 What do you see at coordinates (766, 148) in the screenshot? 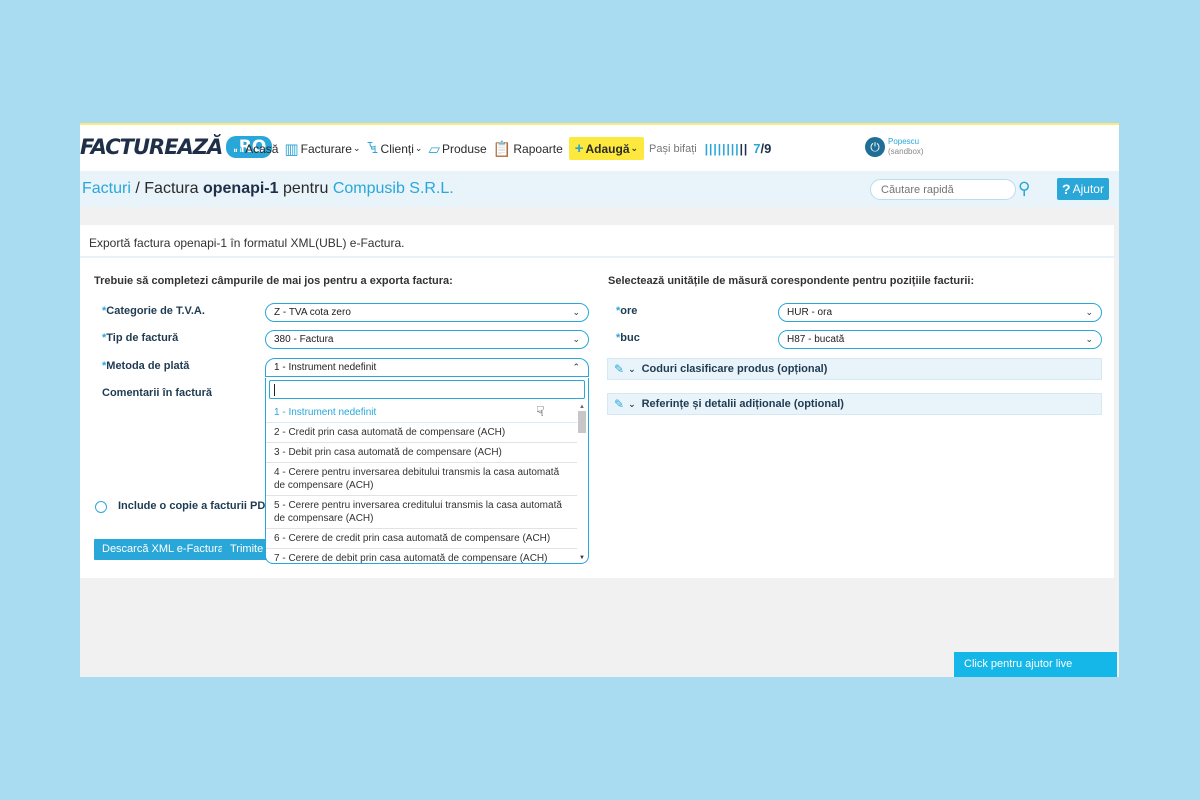
I see `steps-total: /9` at bounding box center [766, 148].